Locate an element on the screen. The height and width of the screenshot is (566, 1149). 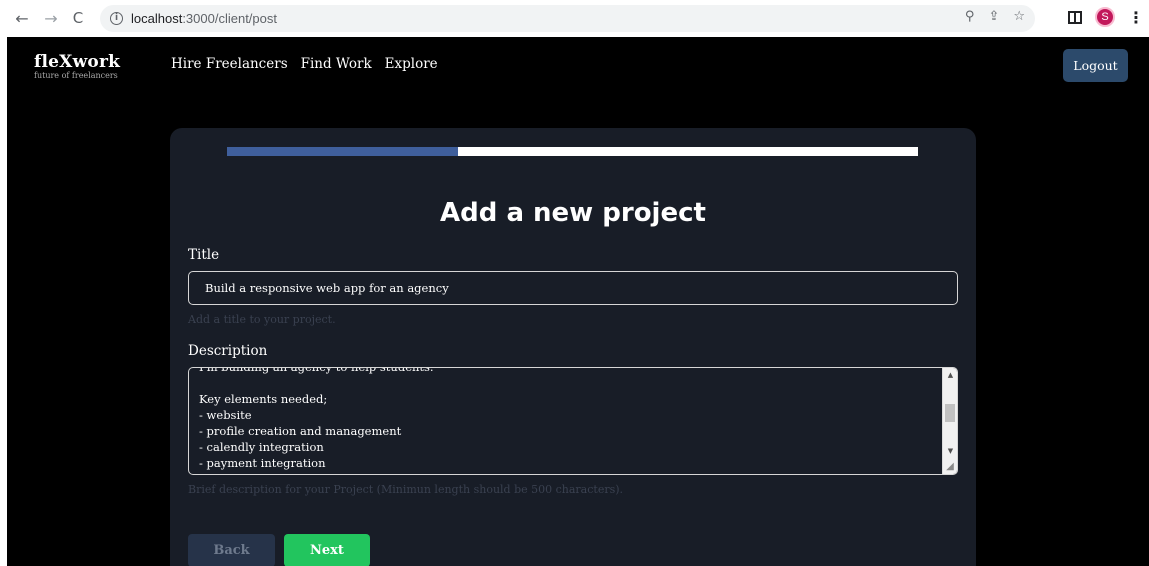
nav-hire-freelancers: Hire Freelancers is located at coordinates (229, 64).